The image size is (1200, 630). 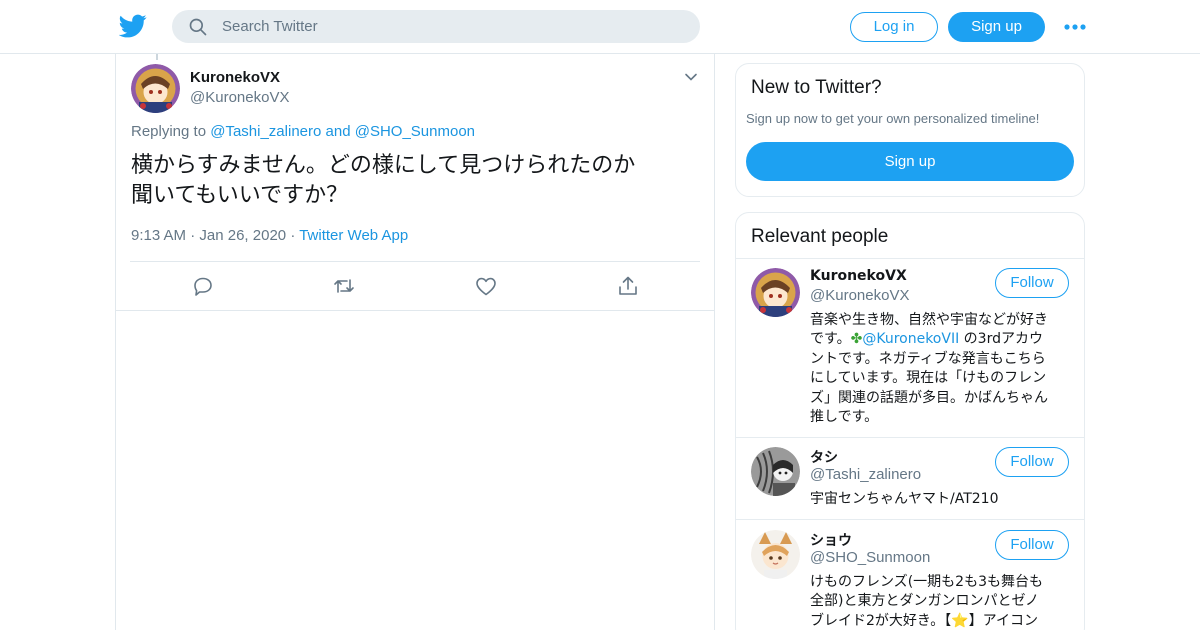 What do you see at coordinates (859, 295) in the screenshot?
I see `person-handle: @KuronekoVX` at bounding box center [859, 295].